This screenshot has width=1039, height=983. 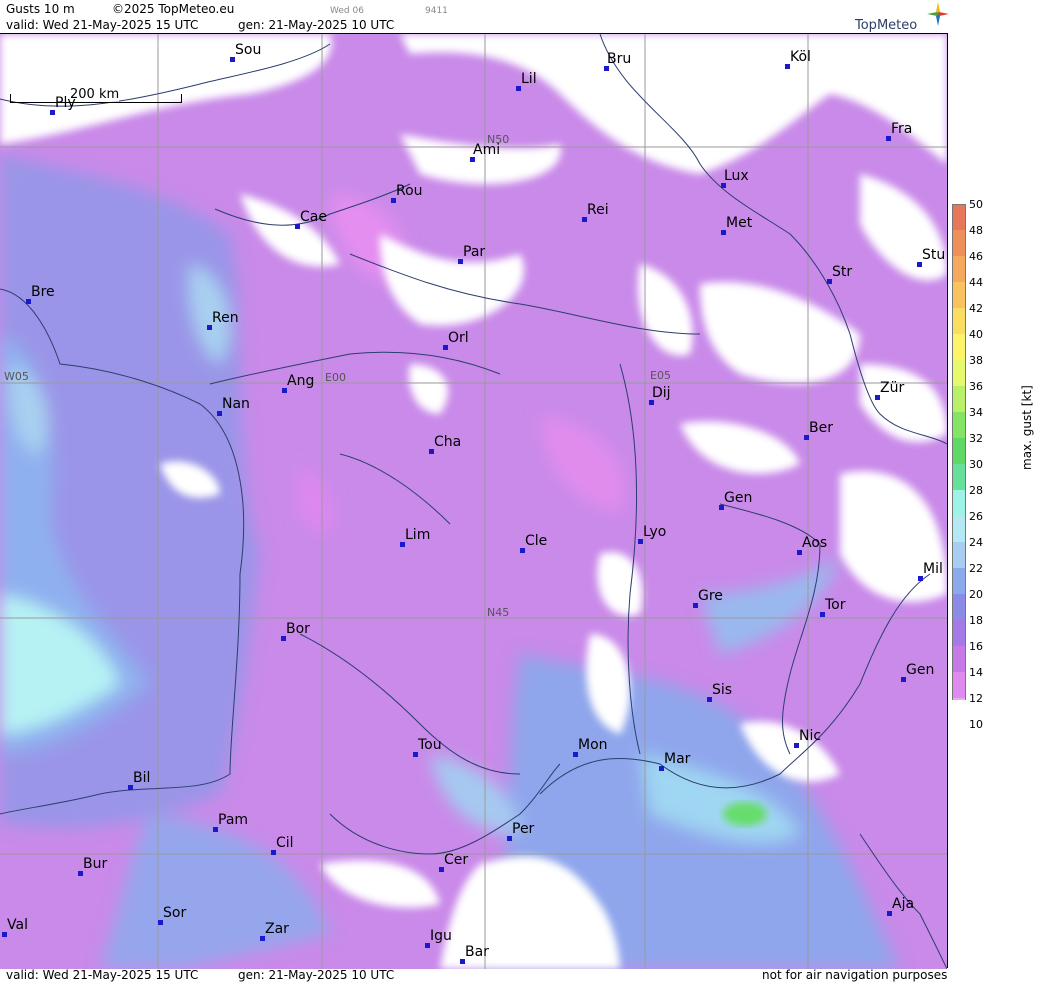 I want to click on brand-logo: TopMeteo, so click(x=902, y=17).